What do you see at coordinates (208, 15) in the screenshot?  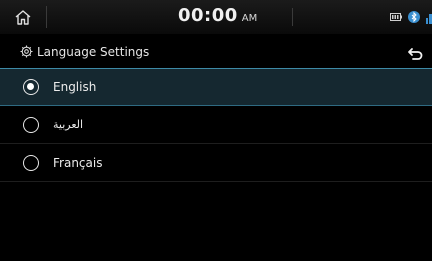 I see `clock-time: 00:00` at bounding box center [208, 15].